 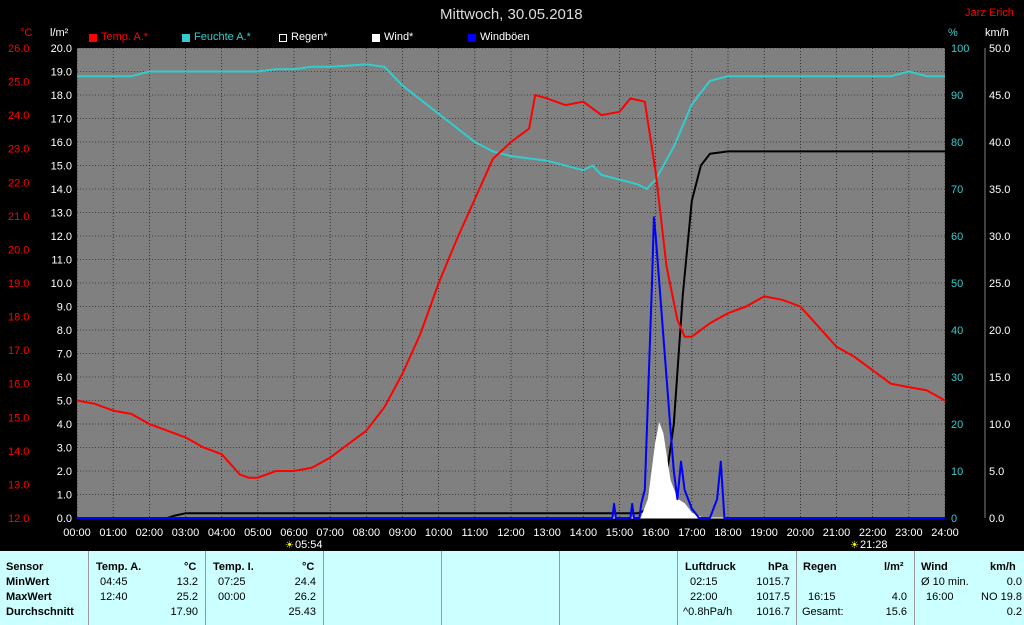 I want to click on legend-label-rain: Regen*, so click(x=309, y=37).